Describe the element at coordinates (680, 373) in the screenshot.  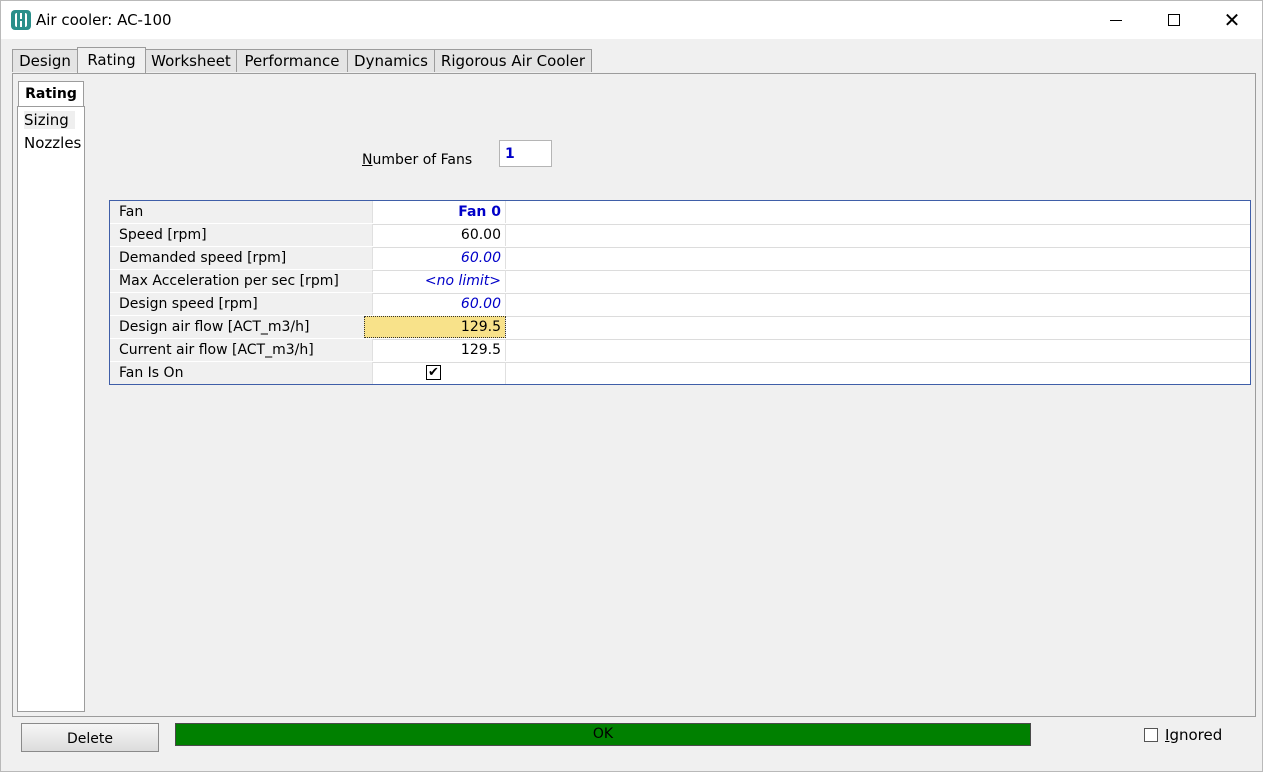
I see `table-row: Fan Is On ✔` at that location.